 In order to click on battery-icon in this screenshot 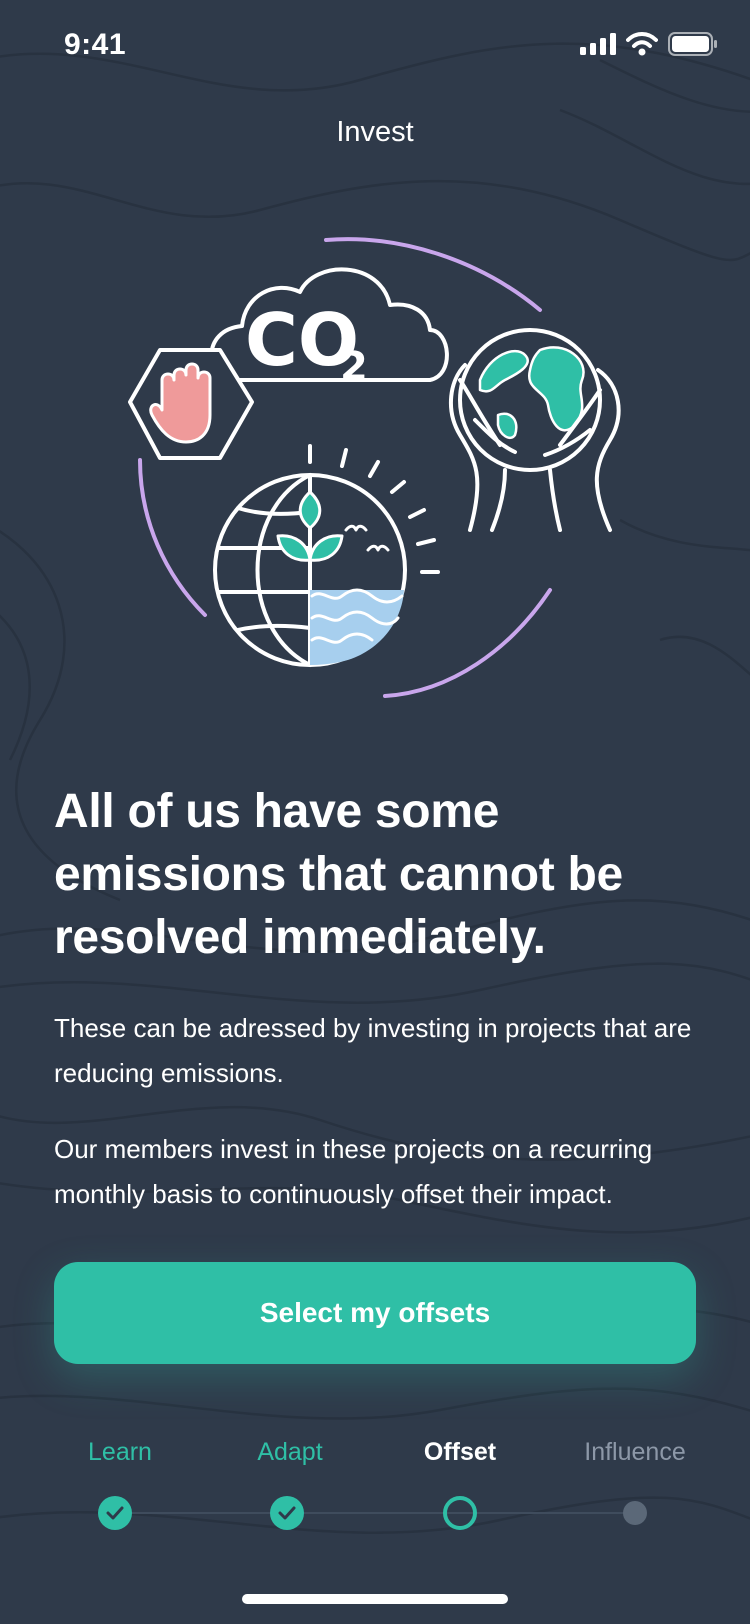, I will do `click(692, 44)`.